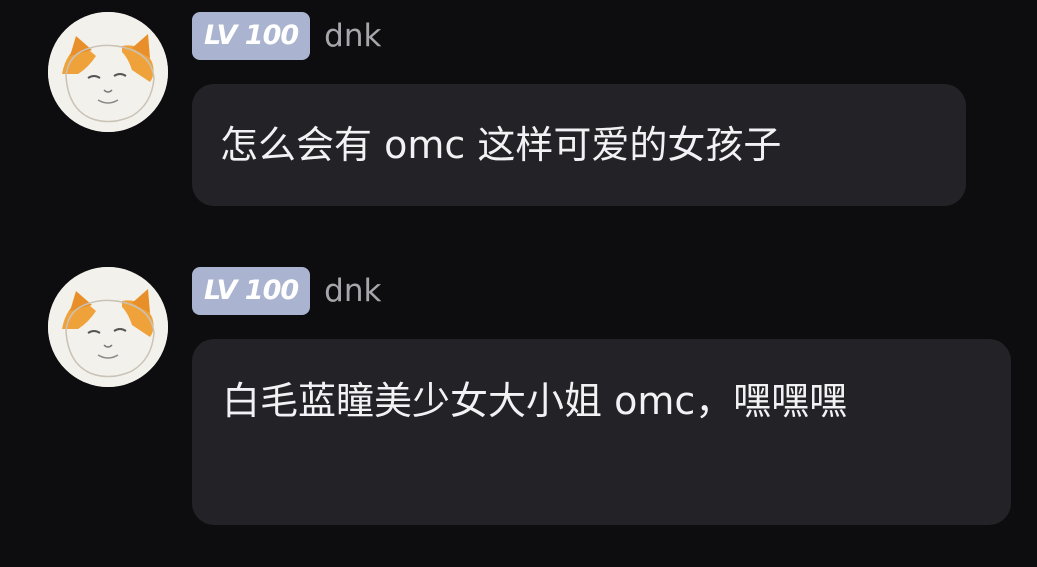 This screenshot has height=567, width=1037. Describe the element at coordinates (535, 401) in the screenshot. I see `message-text: 白毛蓝瞳美少女大小姐 omc，嘿嘿嘿` at that location.